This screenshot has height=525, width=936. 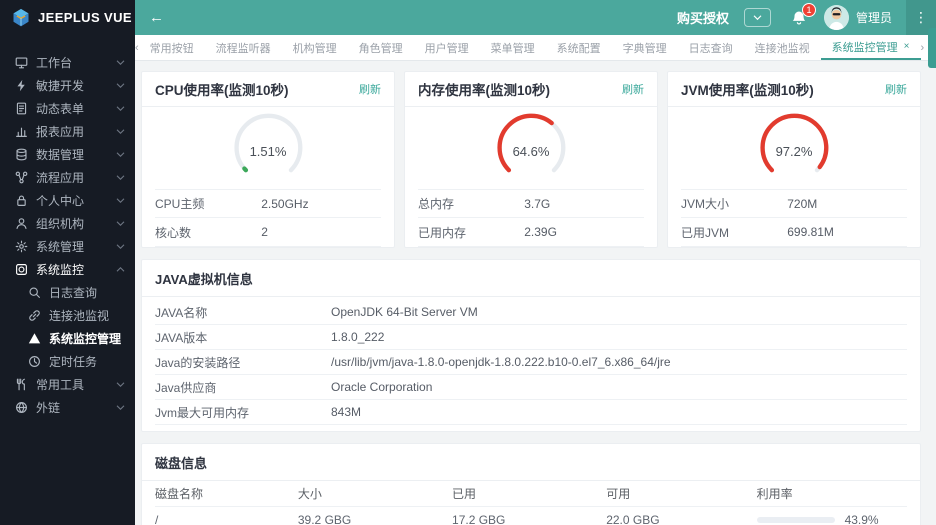 What do you see at coordinates (531, 516) in the screenshot?
I see `table-row: / 39.2 GBG 17.2 GBG 22.0 GBG 43.9%` at bounding box center [531, 516].